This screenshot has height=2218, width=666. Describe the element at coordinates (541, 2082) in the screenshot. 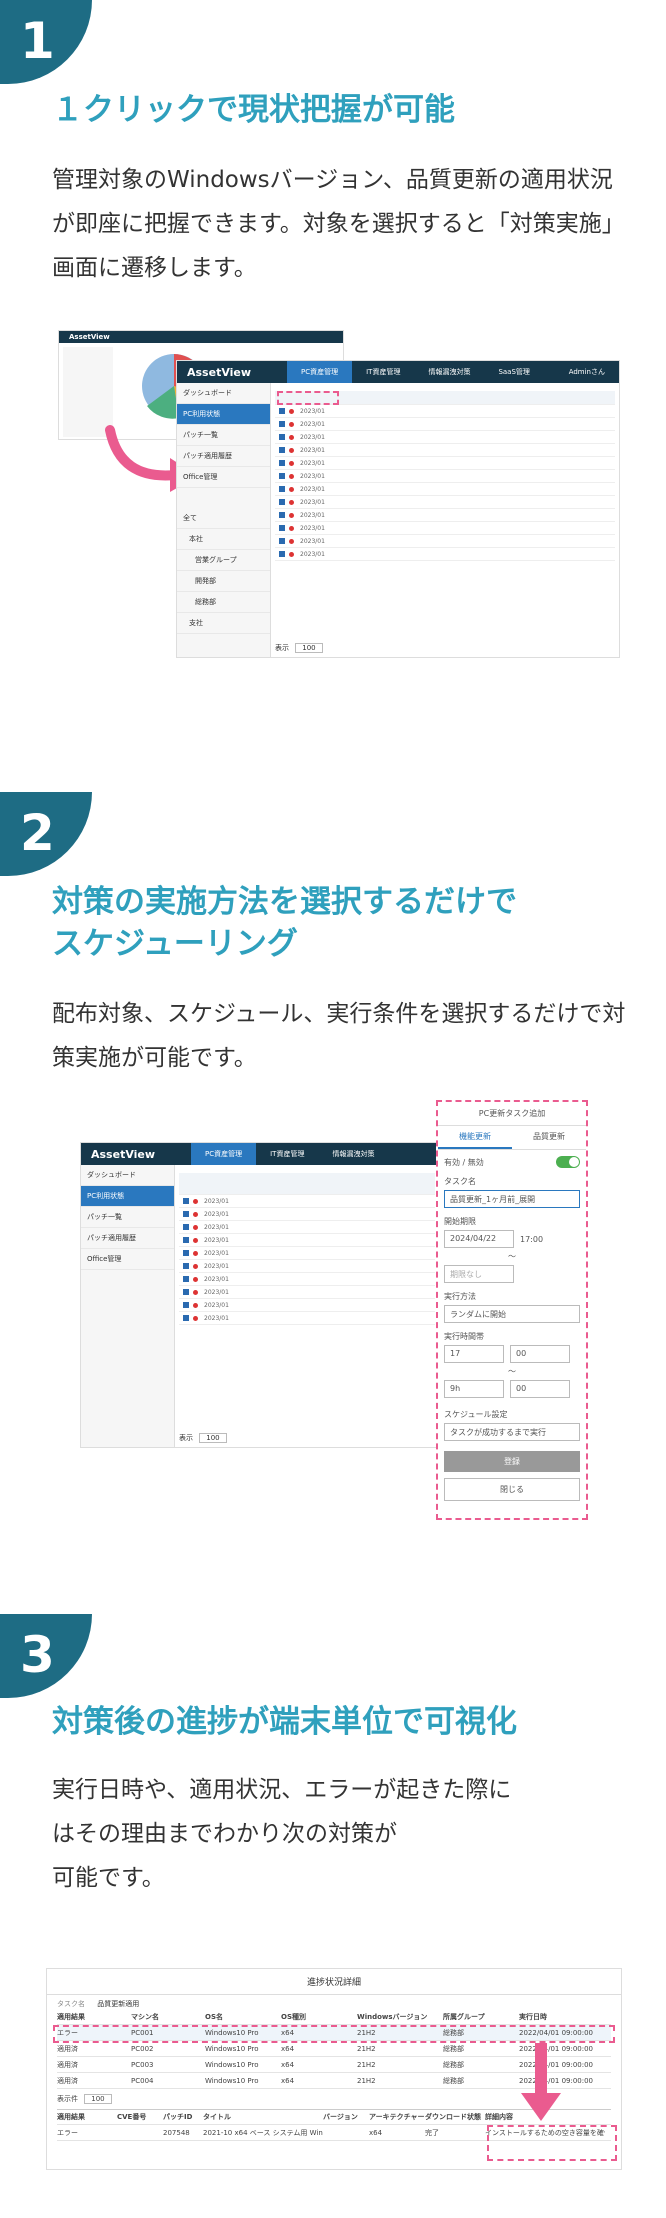

I see `down-arrow-icon` at that location.